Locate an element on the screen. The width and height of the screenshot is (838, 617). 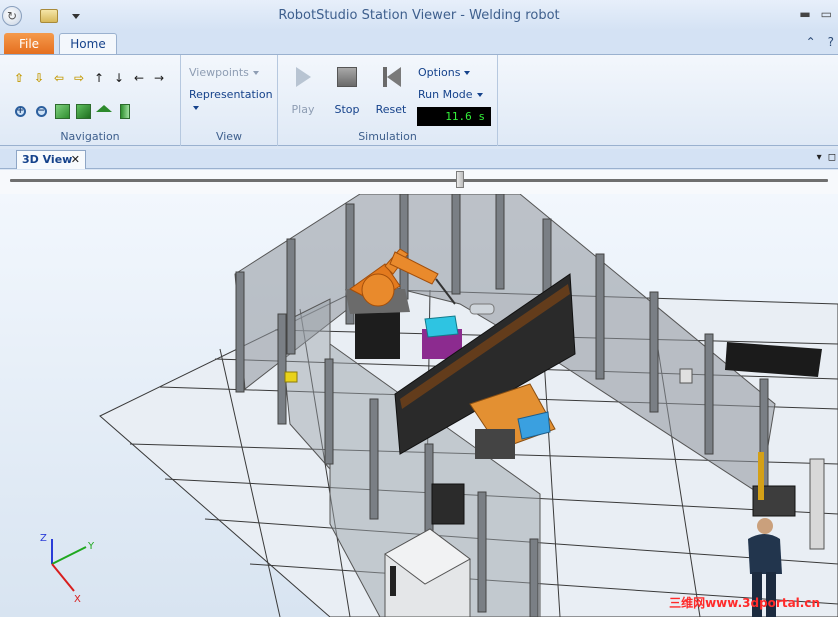
play-icon is located at coordinates (303, 77).